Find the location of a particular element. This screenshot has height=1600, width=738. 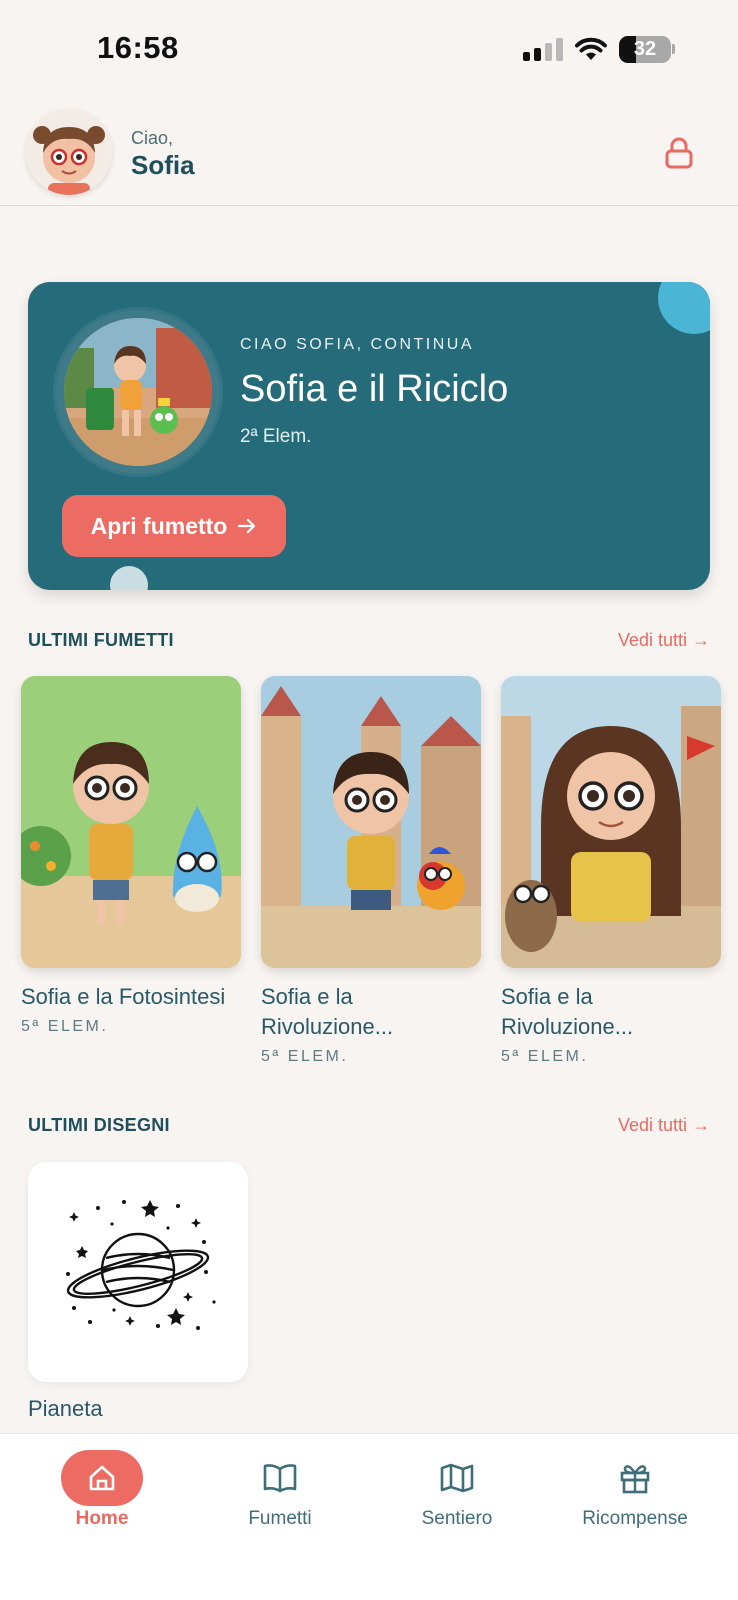

gift-icon is located at coordinates (635, 1479).